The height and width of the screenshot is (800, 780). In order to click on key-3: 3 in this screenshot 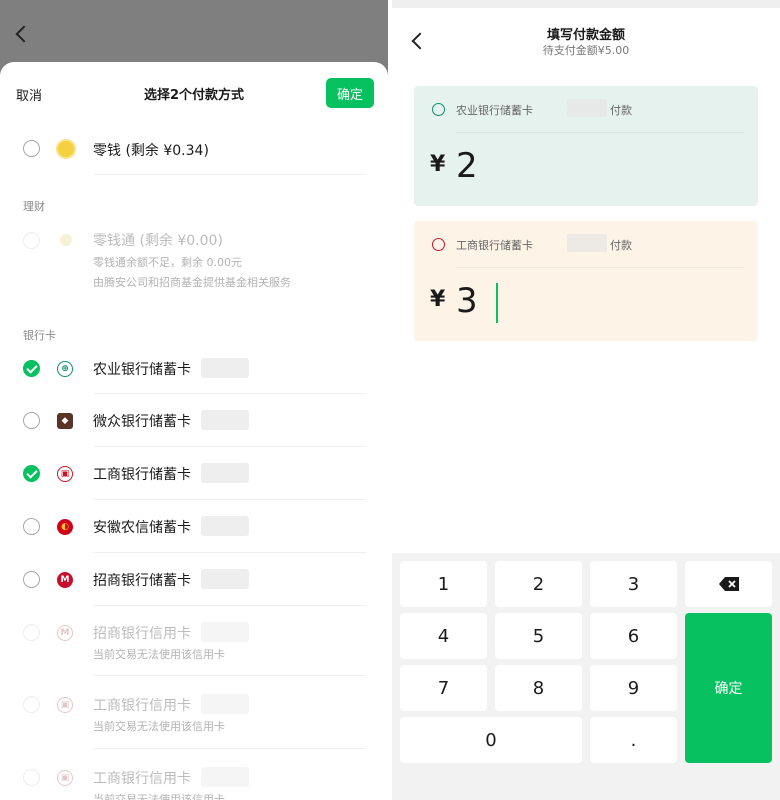, I will do `click(633, 584)`.